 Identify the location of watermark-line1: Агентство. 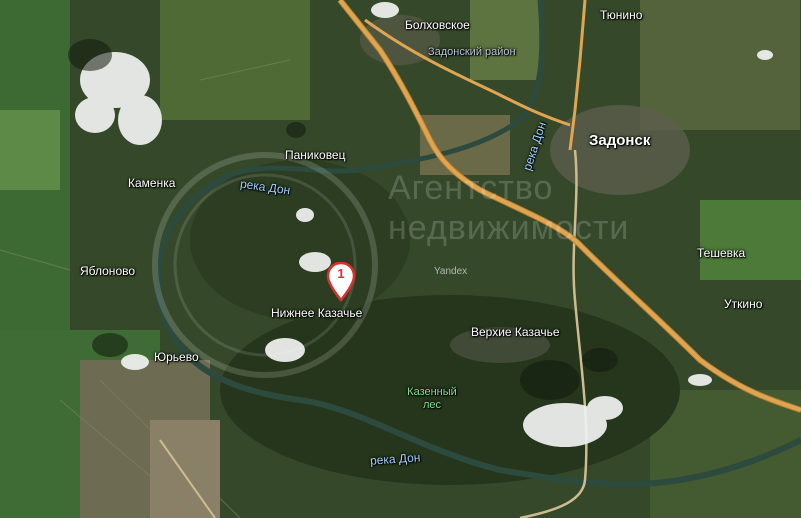
(471, 188).